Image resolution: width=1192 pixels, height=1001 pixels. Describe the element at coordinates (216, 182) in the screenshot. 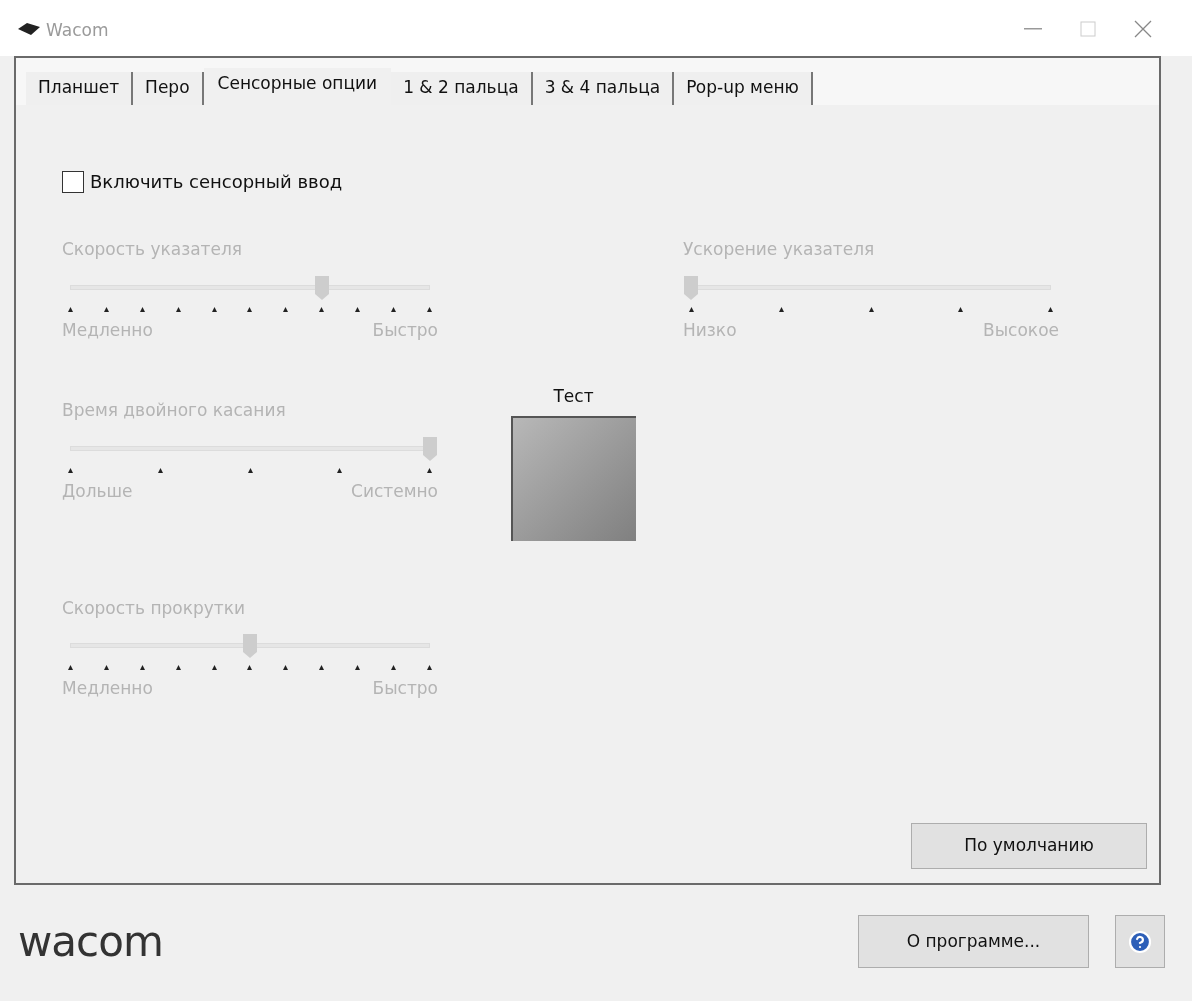

I see `checkbox-label: Включить сенсорный ввод` at that location.